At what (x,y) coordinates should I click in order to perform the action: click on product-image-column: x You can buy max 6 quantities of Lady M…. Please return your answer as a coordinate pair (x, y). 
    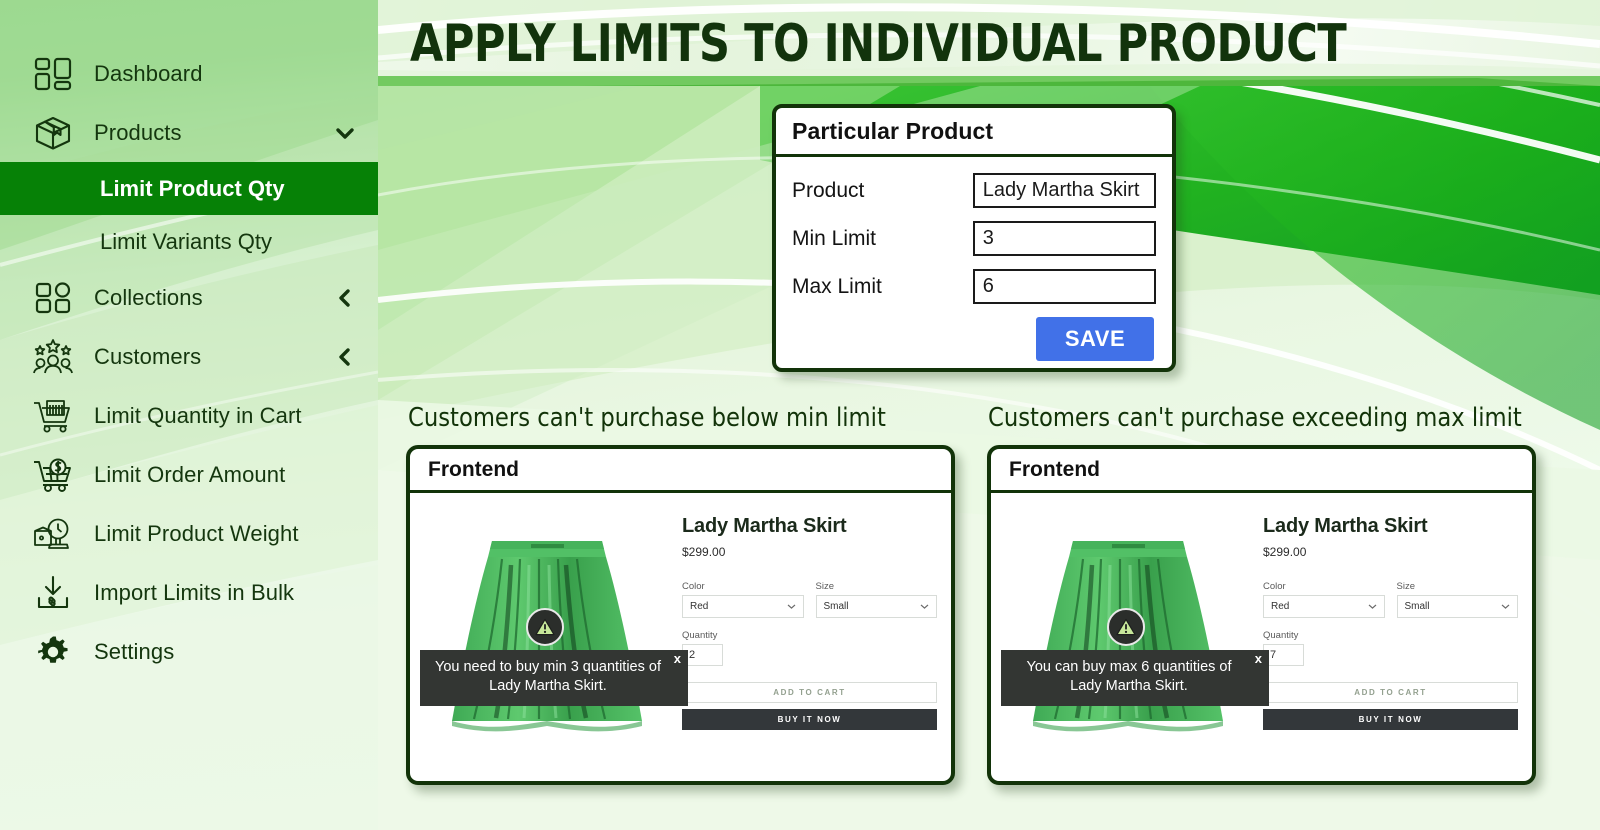
    Looking at the image, I should click on (1130, 637).